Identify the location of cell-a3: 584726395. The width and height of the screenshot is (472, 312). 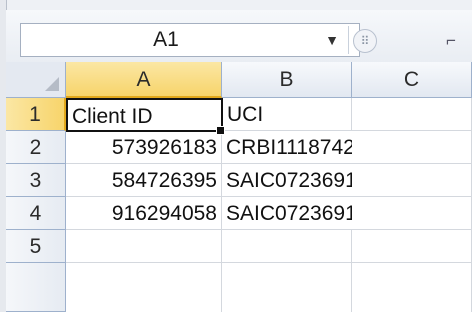
(144, 180).